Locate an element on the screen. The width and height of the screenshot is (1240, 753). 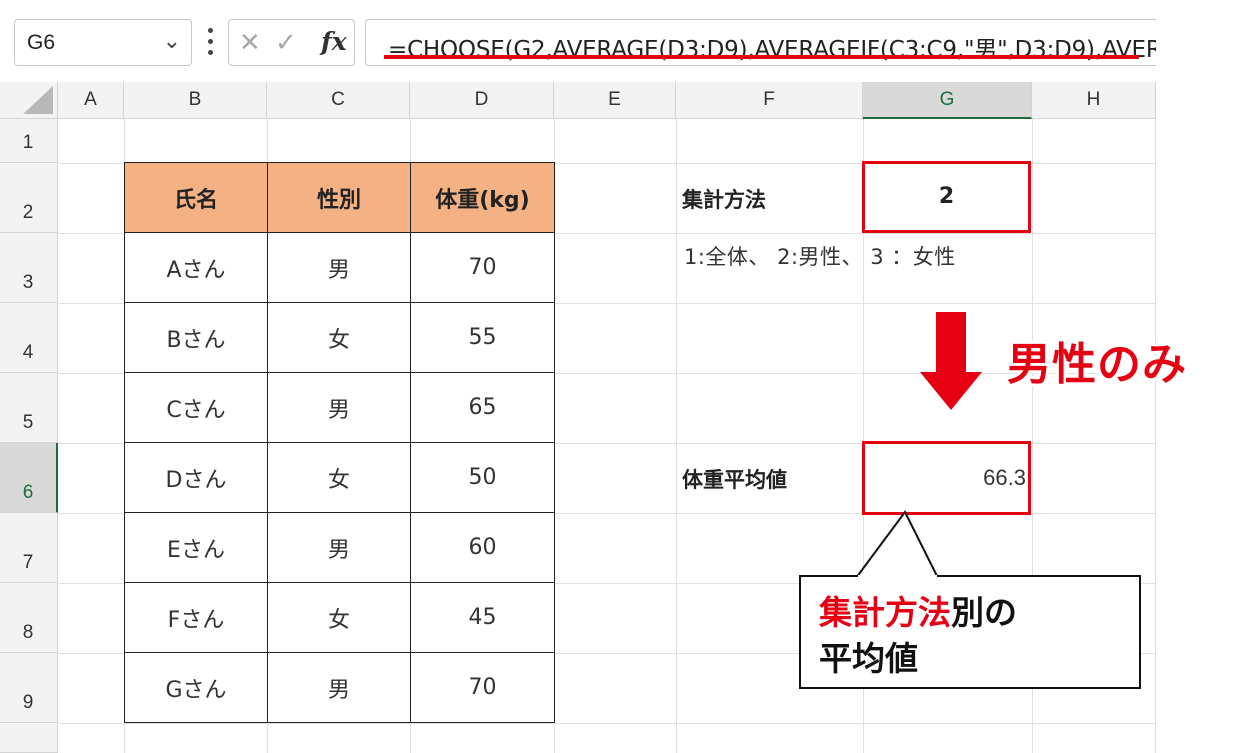
cell-name: Gさん is located at coordinates (196, 687).